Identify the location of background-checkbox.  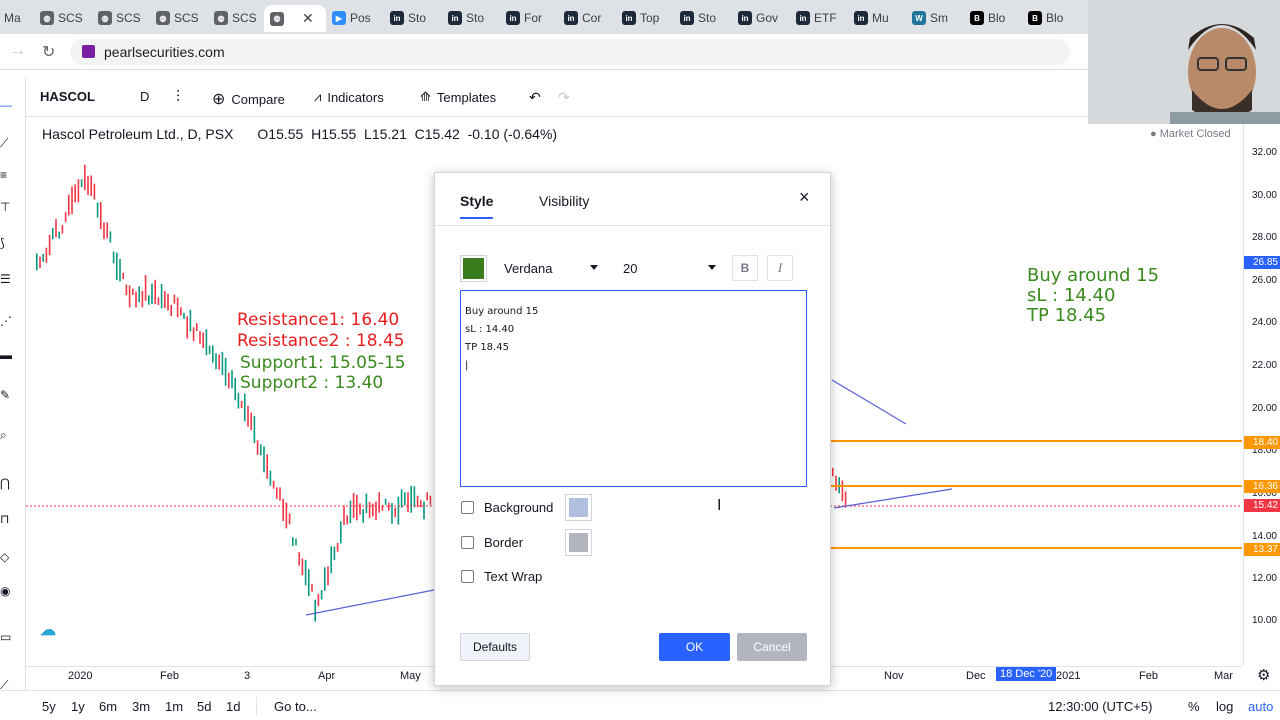
(467, 507).